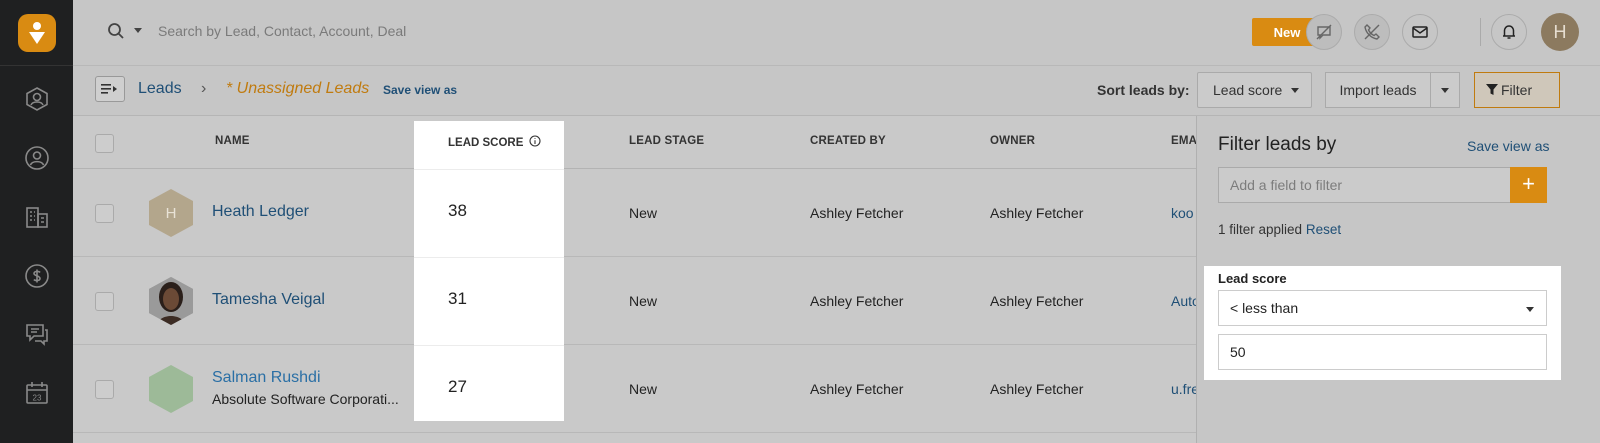 The image size is (1600, 443). What do you see at coordinates (1323, 229) in the screenshot?
I see `reset-filters-link: Reset` at bounding box center [1323, 229].